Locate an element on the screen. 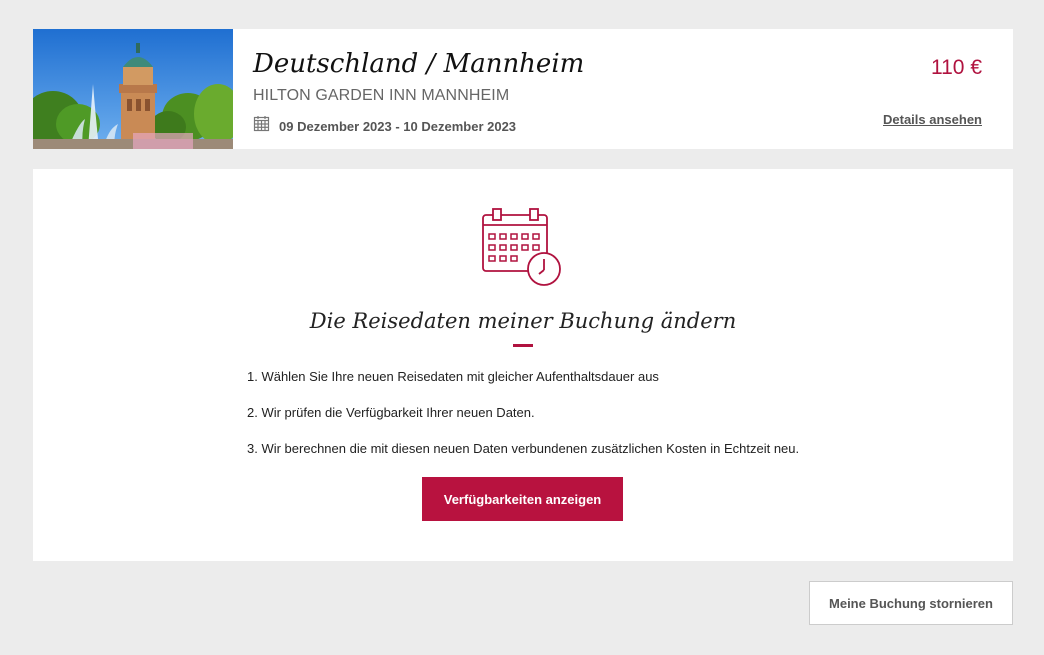 Image resolution: width=1044 pixels, height=655 pixels. cancel-booking-button: Meine Buchung stornieren is located at coordinates (911, 603).